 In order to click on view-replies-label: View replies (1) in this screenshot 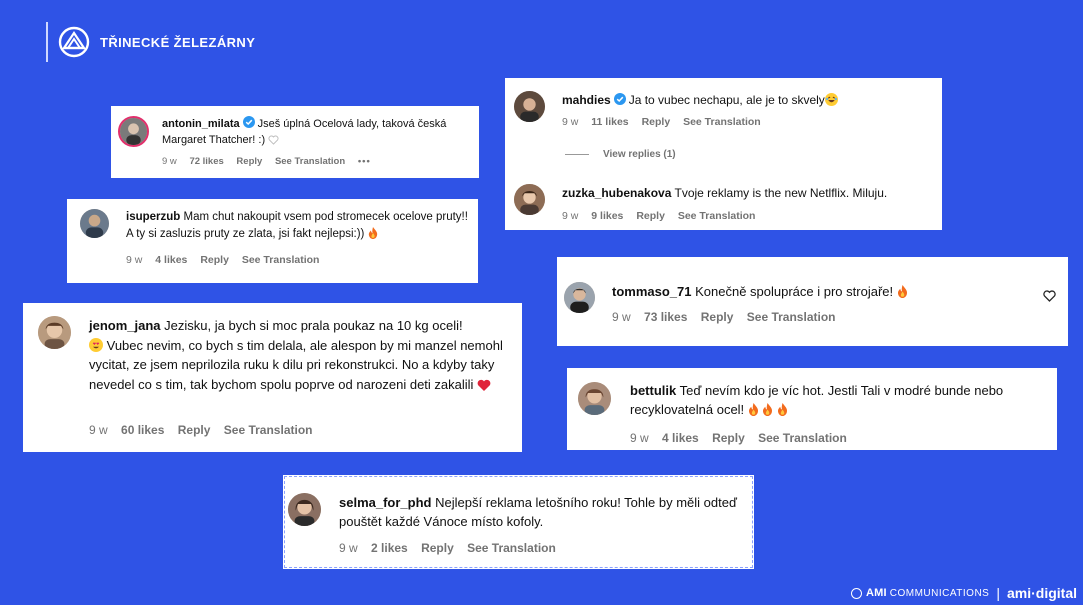, I will do `click(639, 154)`.